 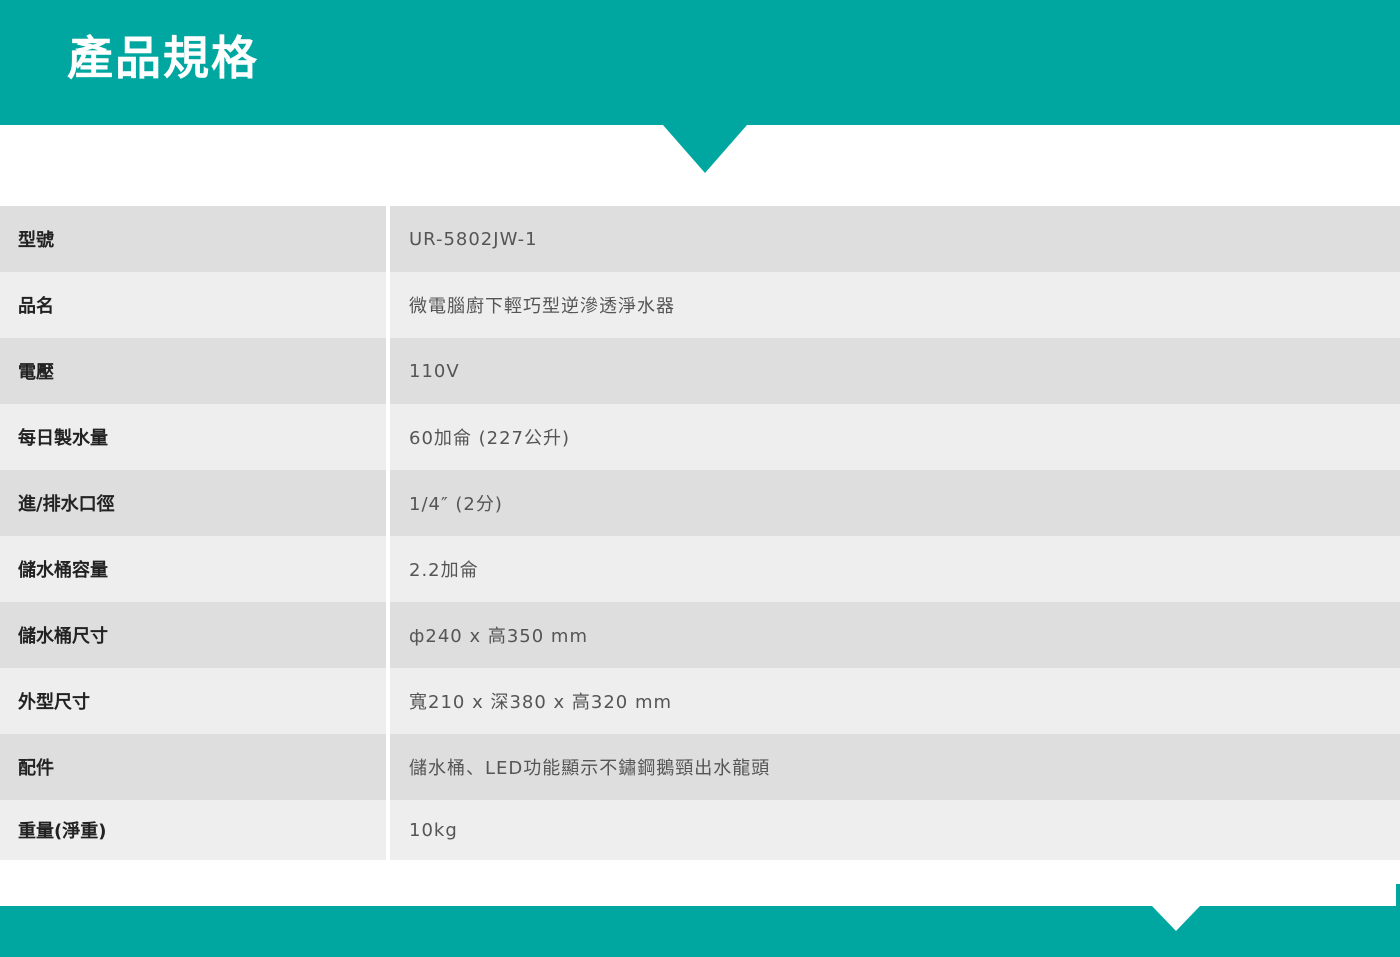 What do you see at coordinates (894, 701) in the screenshot?
I see `spec-value: 寬210 x 深380 x 高320 mm` at bounding box center [894, 701].